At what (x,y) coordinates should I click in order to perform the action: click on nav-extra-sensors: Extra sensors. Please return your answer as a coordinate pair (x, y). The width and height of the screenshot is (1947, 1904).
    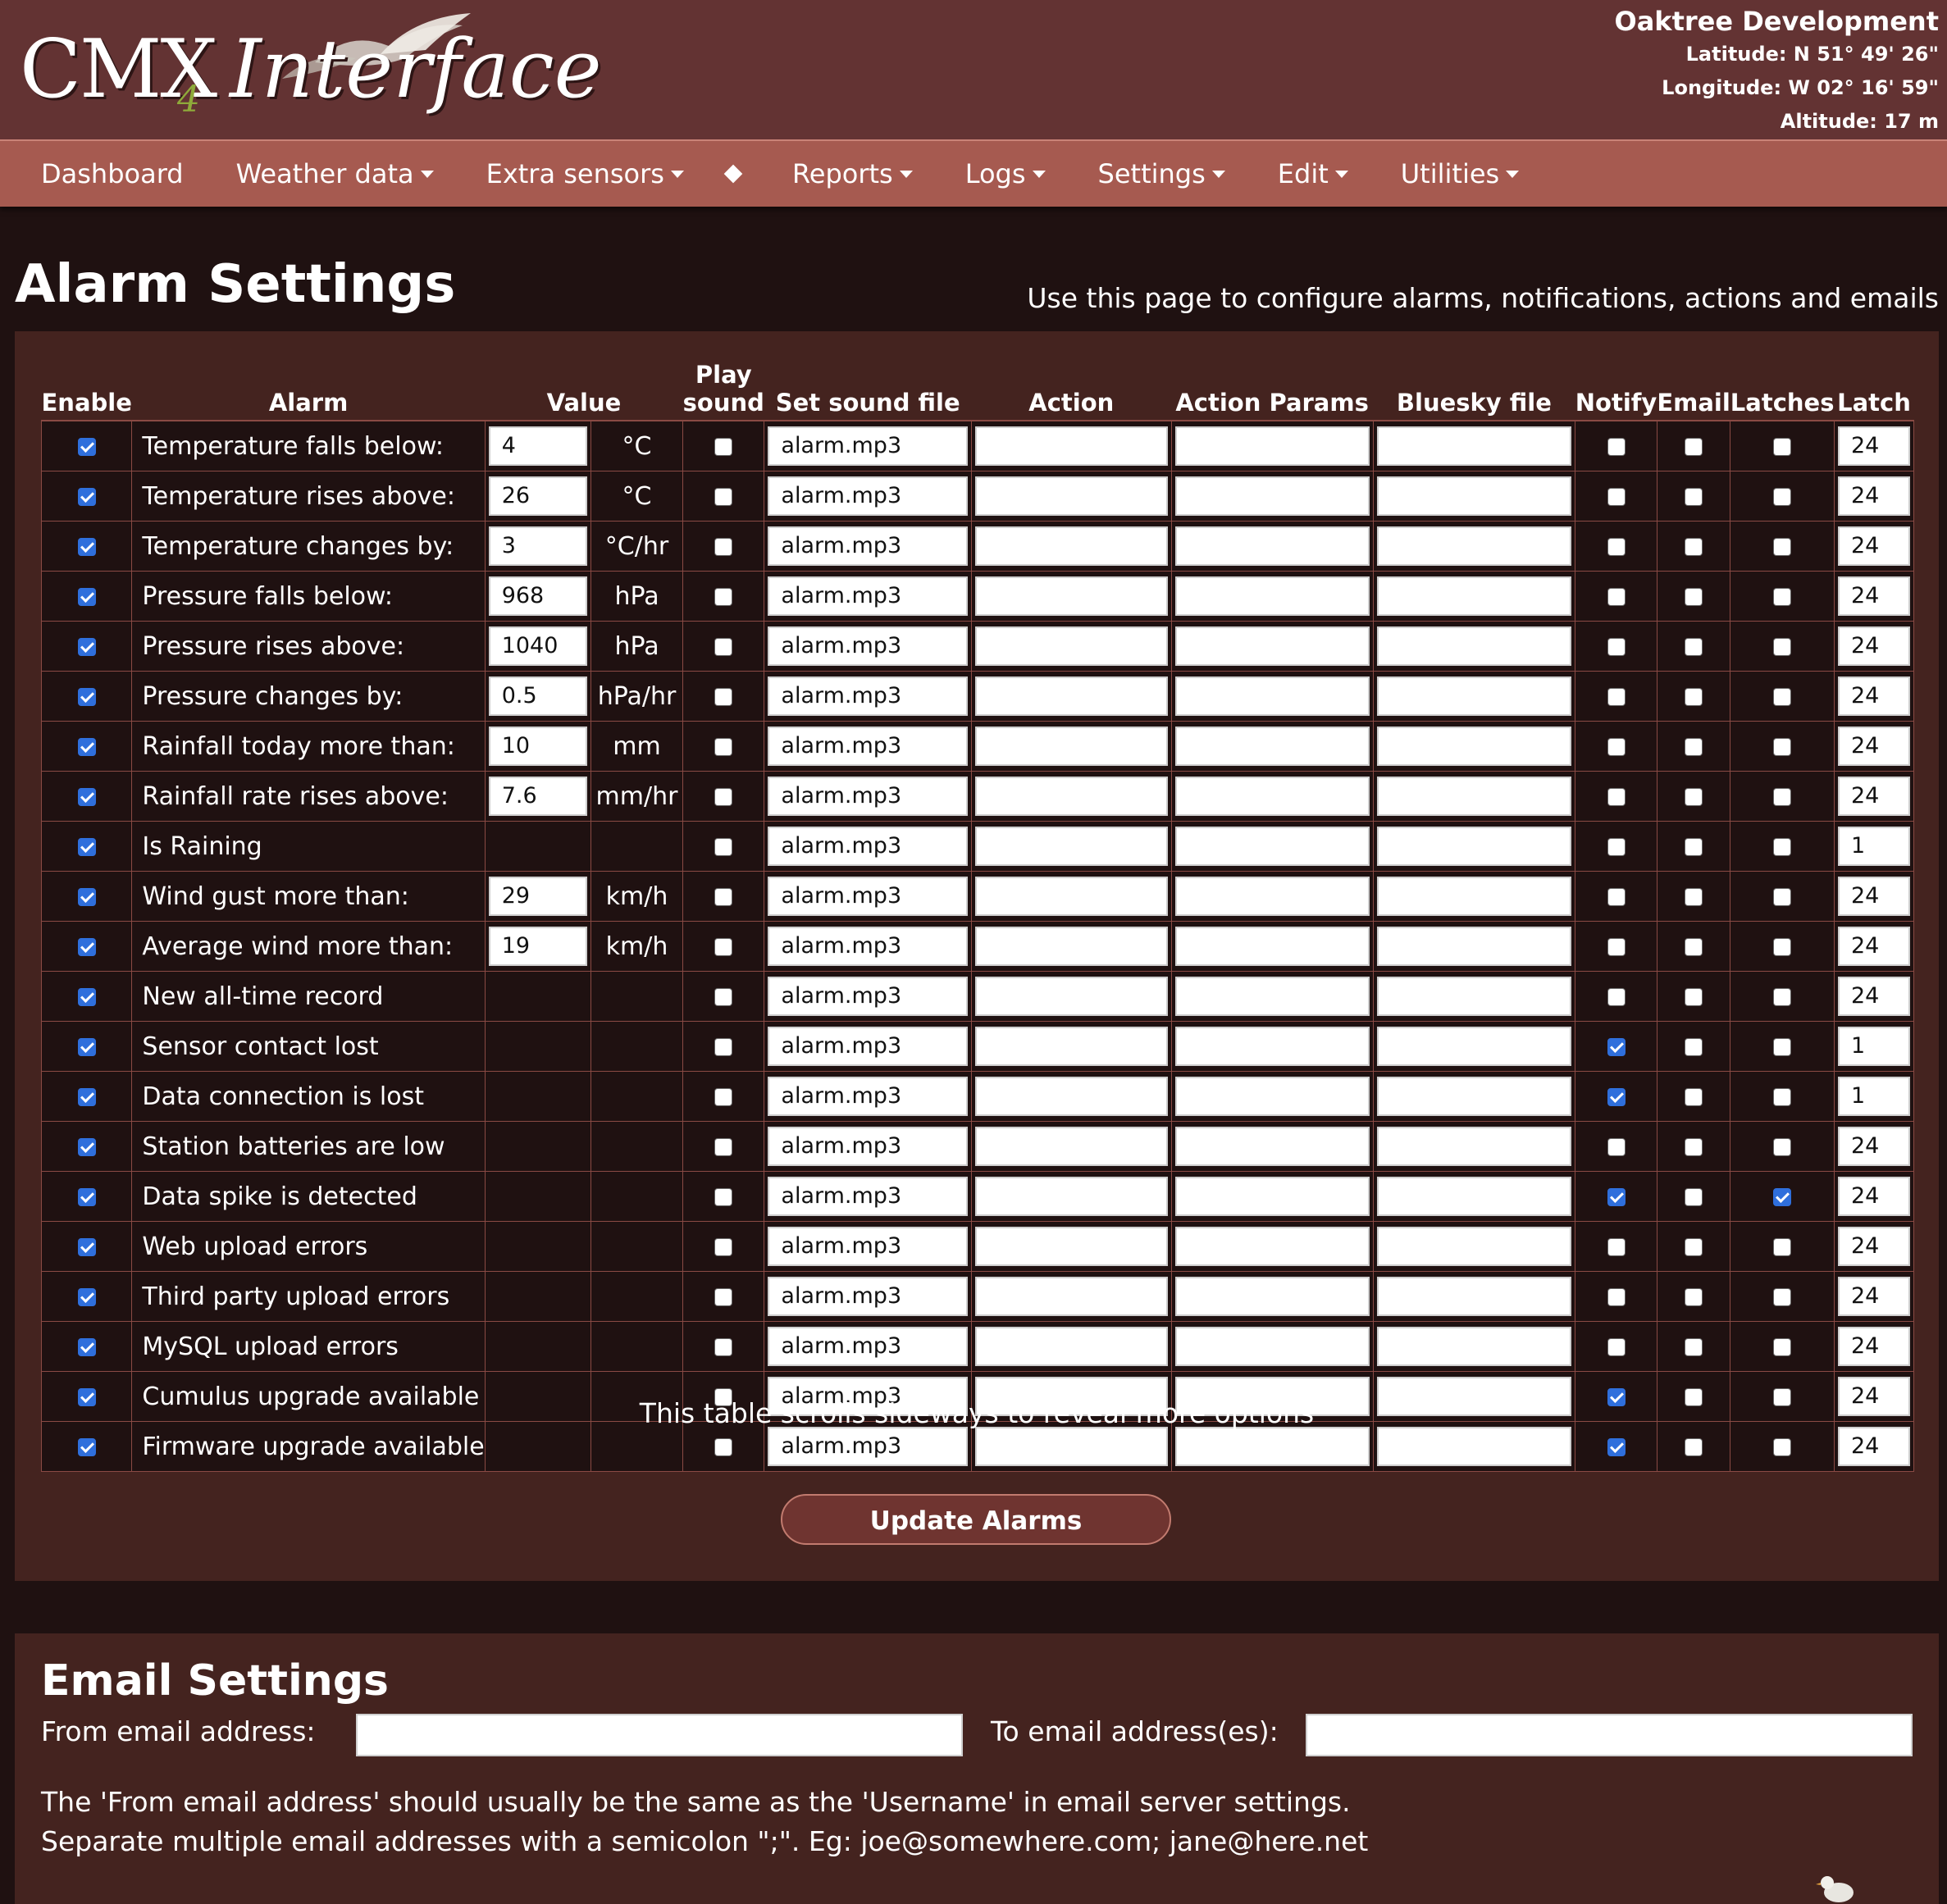
    Looking at the image, I should click on (585, 174).